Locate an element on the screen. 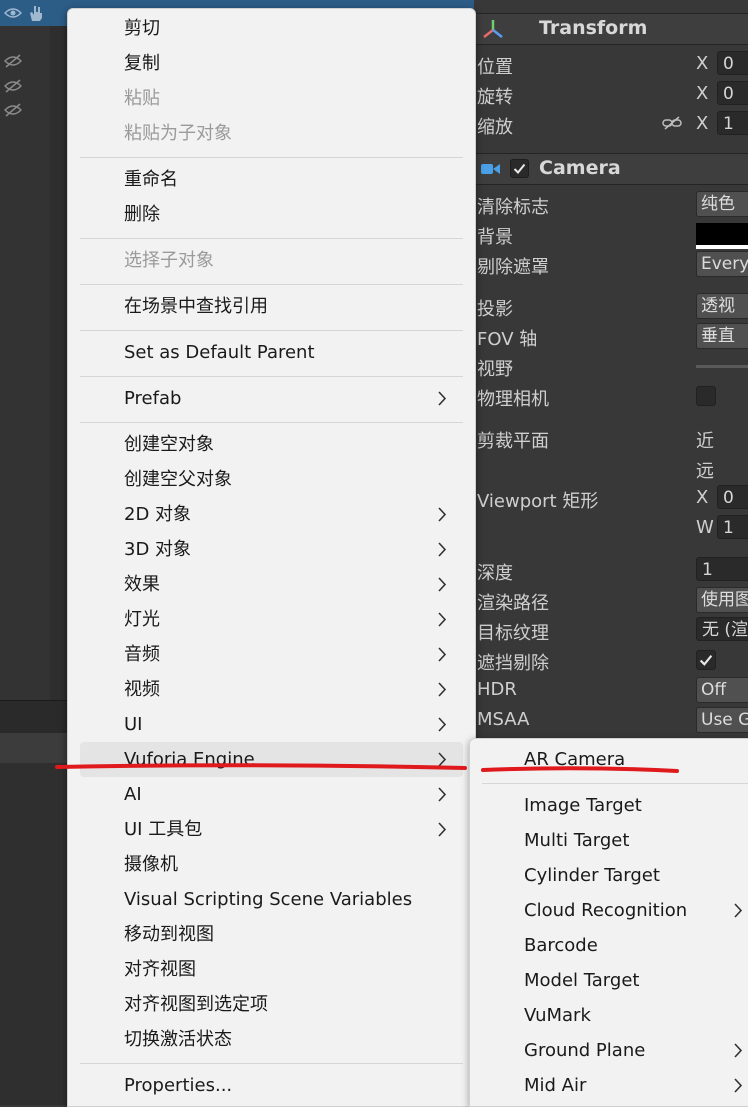 The image size is (748, 1107). rotation-x-label: X is located at coordinates (702, 93).